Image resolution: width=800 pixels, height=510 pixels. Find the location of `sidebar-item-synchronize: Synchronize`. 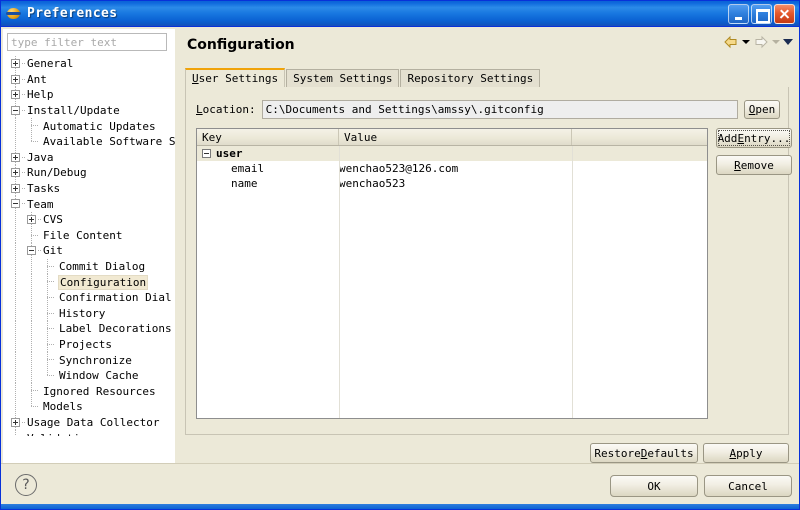

sidebar-item-synchronize: Synchronize is located at coordinates (89, 360).